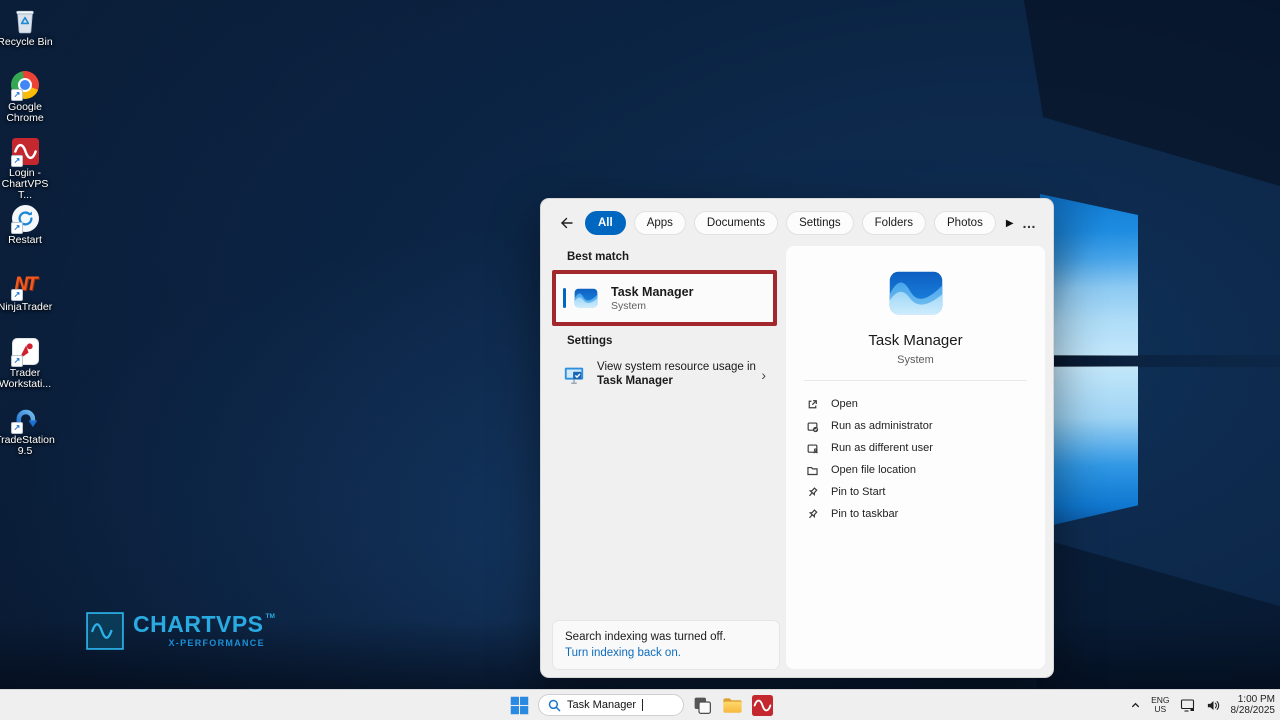 This screenshot has height=720, width=1280. Describe the element at coordinates (643, 705) in the screenshot. I see `text-caret` at that location.